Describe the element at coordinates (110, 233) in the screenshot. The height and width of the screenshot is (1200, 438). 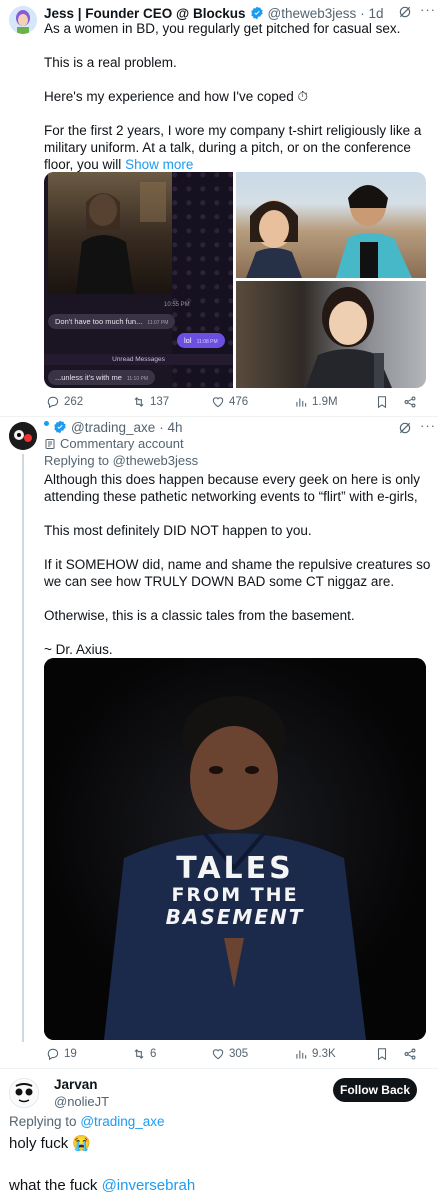
I see `chat-photo` at that location.